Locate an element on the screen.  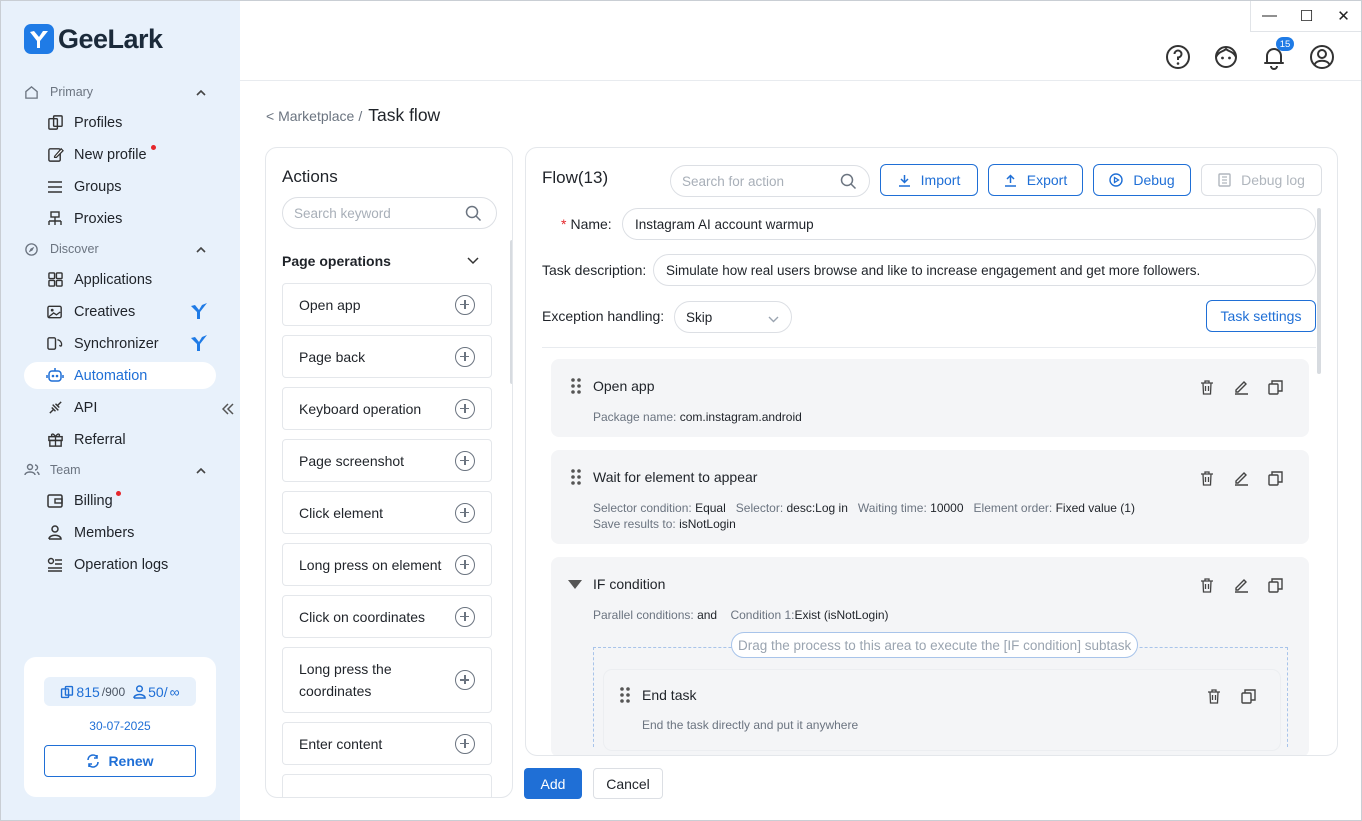
renew-button: Renew is located at coordinates (120, 761).